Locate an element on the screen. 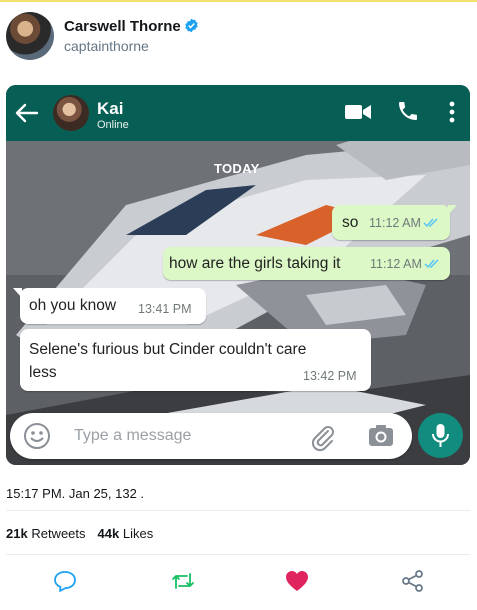  menu-icon is located at coordinates (452, 112).